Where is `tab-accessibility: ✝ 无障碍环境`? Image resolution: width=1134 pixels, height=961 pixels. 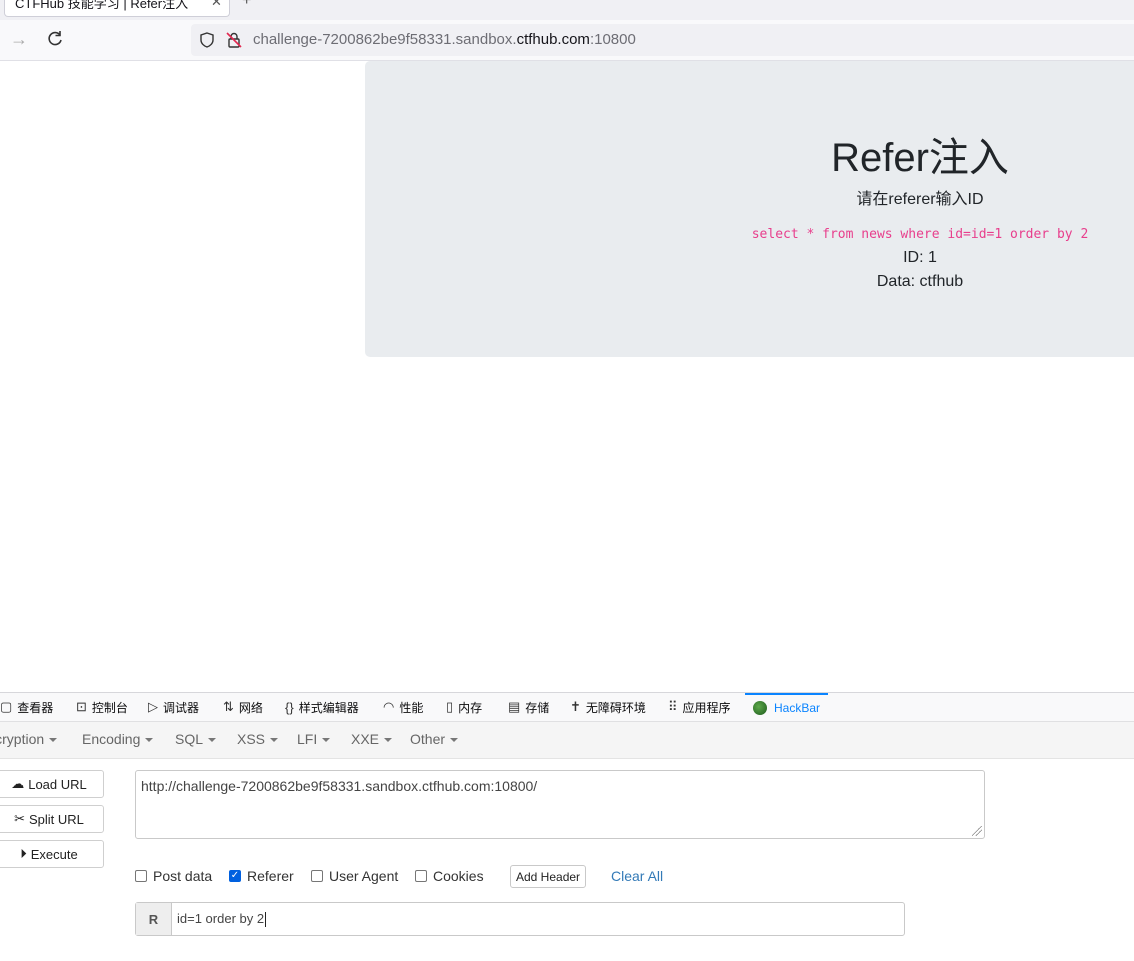 tab-accessibility: ✝ 无障碍环境 is located at coordinates (608, 707).